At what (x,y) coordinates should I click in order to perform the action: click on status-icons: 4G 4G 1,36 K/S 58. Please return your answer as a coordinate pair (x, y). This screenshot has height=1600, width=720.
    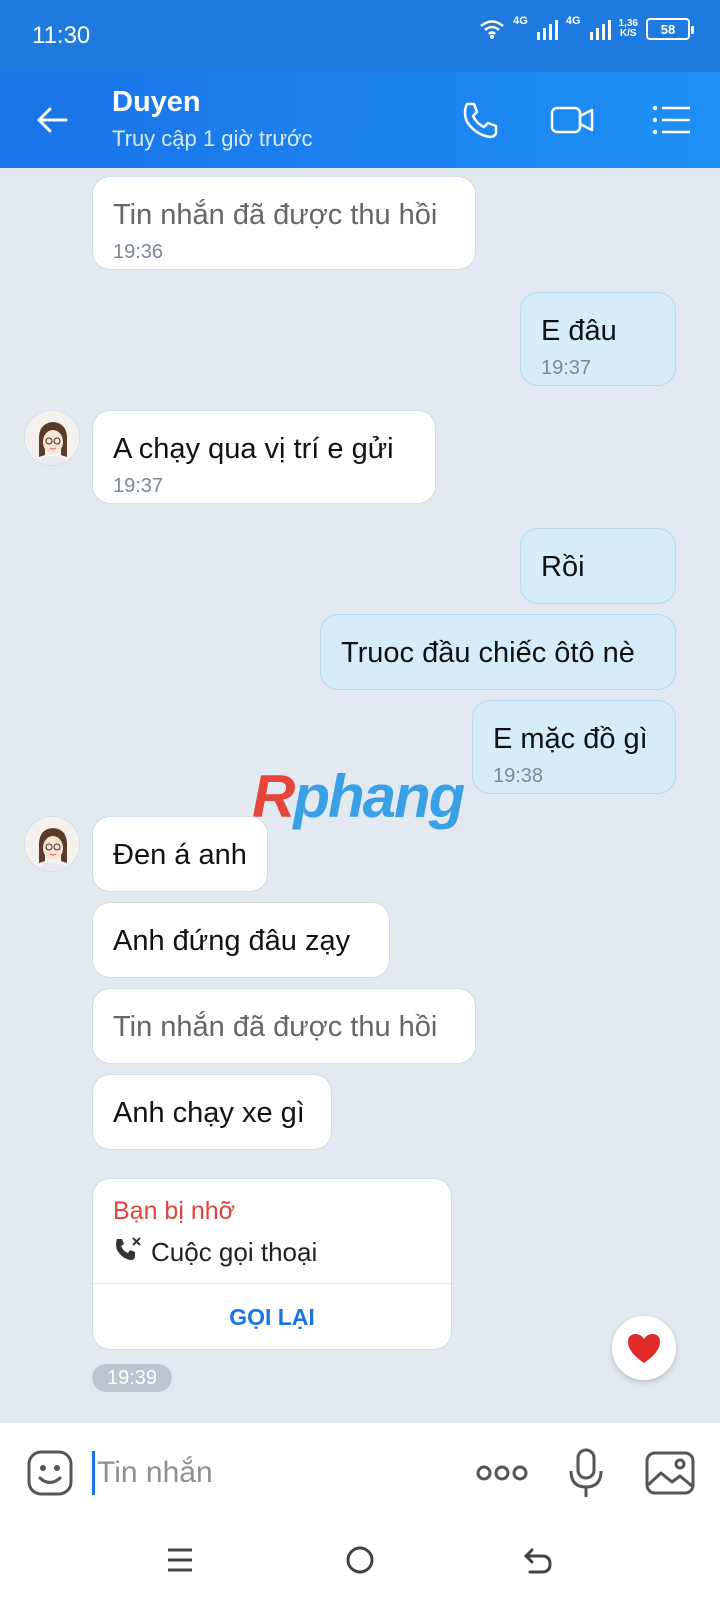
    Looking at the image, I should click on (586, 27).